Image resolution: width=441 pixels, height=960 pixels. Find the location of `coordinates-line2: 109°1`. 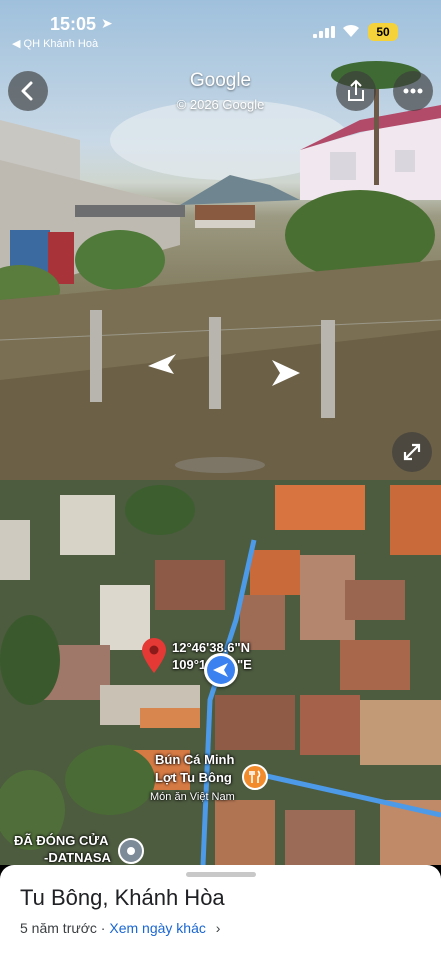

coordinates-line2: 109°1 is located at coordinates (189, 664).